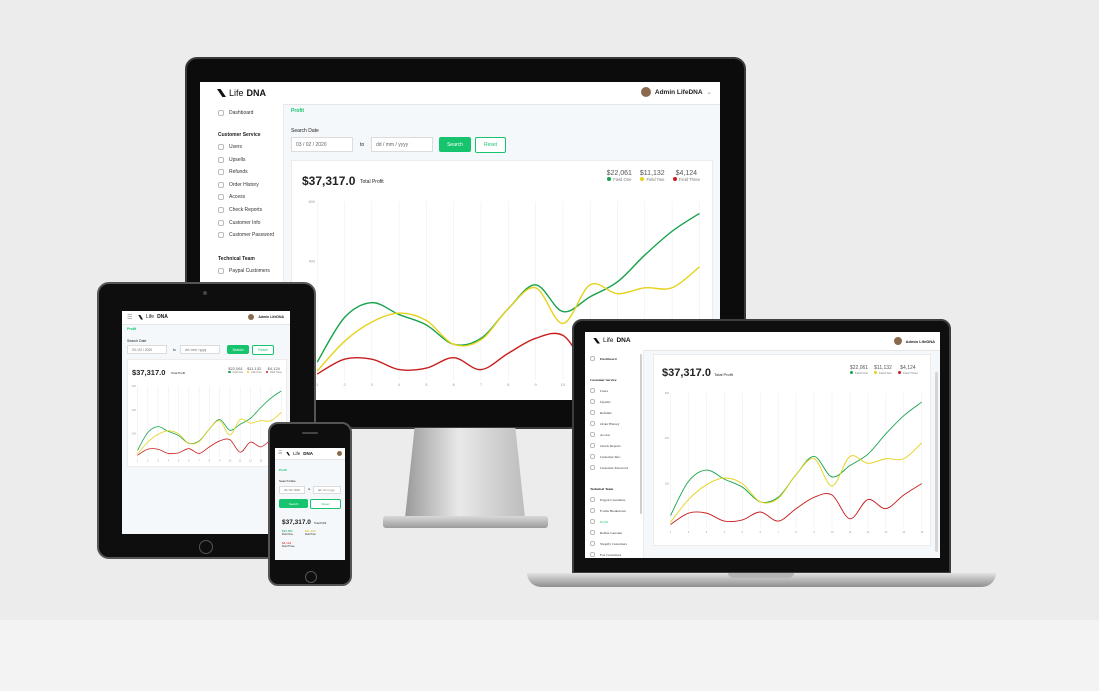 The image size is (1099, 691). I want to click on sidebar-item-fax-customers: Fax Customers, so click(605, 554).